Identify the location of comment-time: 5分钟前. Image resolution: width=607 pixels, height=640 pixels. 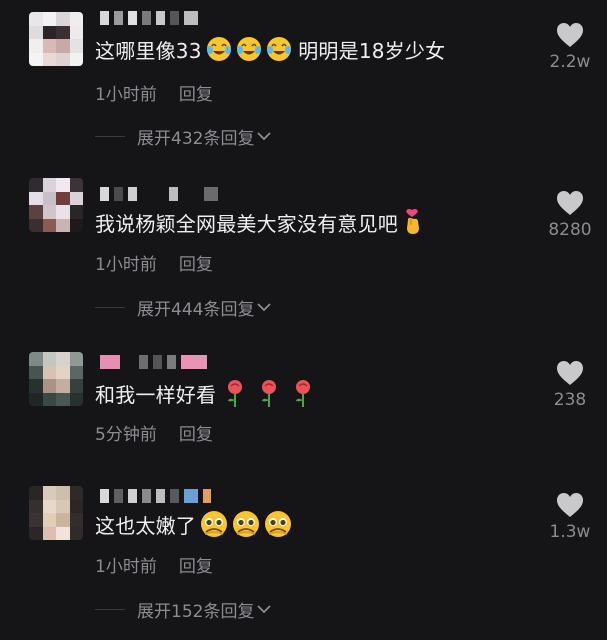
(126, 435).